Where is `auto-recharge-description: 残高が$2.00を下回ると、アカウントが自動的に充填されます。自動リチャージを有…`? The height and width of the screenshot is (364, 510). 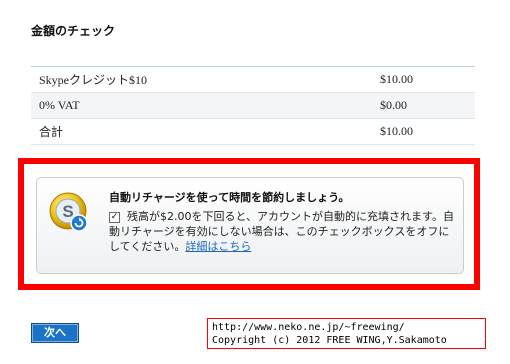
auto-recharge-description: 残高が$2.00を下回ると、アカウントが自動的に充填されます。自動リチャージを有… is located at coordinates (284, 231).